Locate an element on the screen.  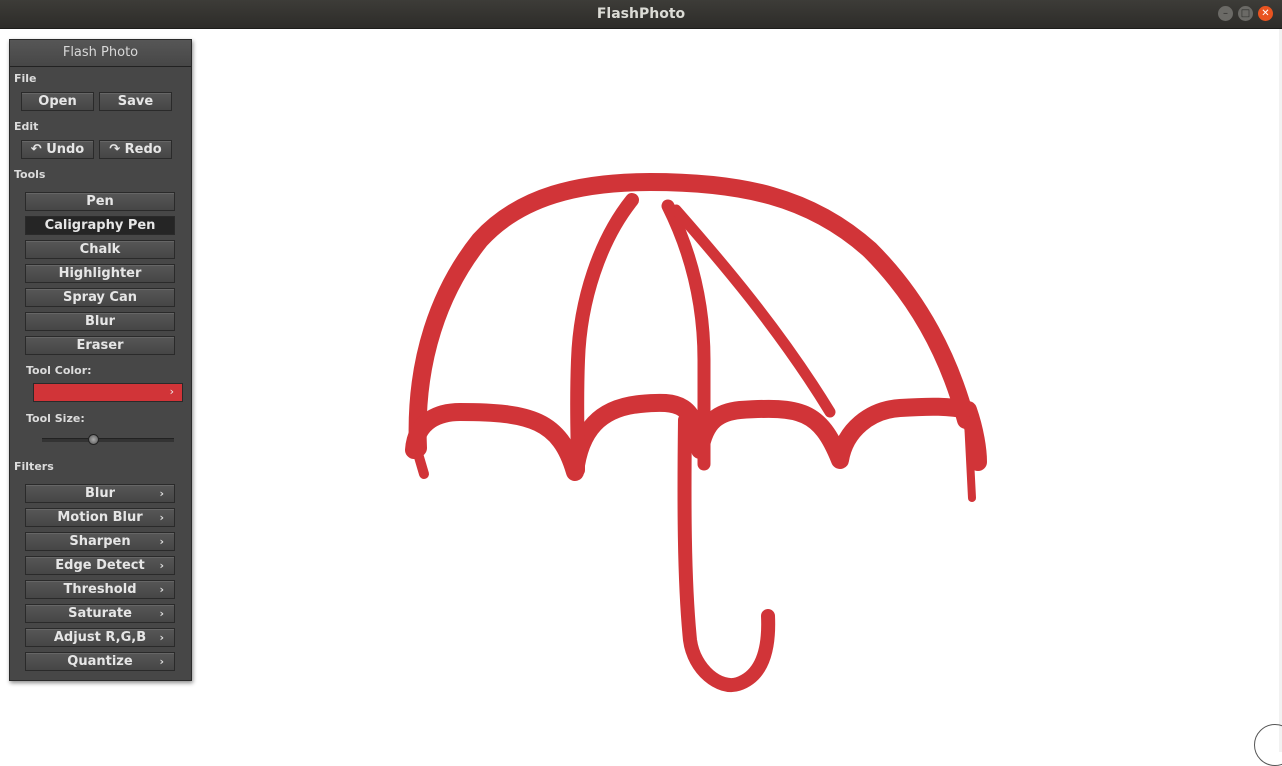
filter-edge-detect-label: Edge Detect is located at coordinates (100, 565).